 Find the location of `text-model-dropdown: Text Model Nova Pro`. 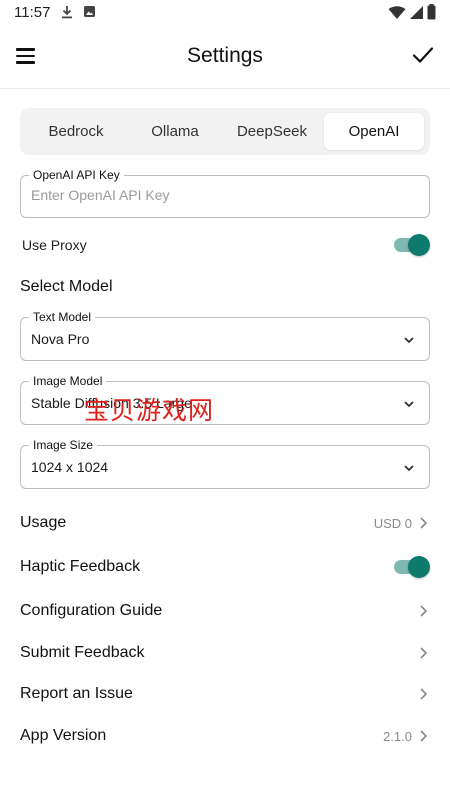

text-model-dropdown: Text Model Nova Pro is located at coordinates (225, 335).